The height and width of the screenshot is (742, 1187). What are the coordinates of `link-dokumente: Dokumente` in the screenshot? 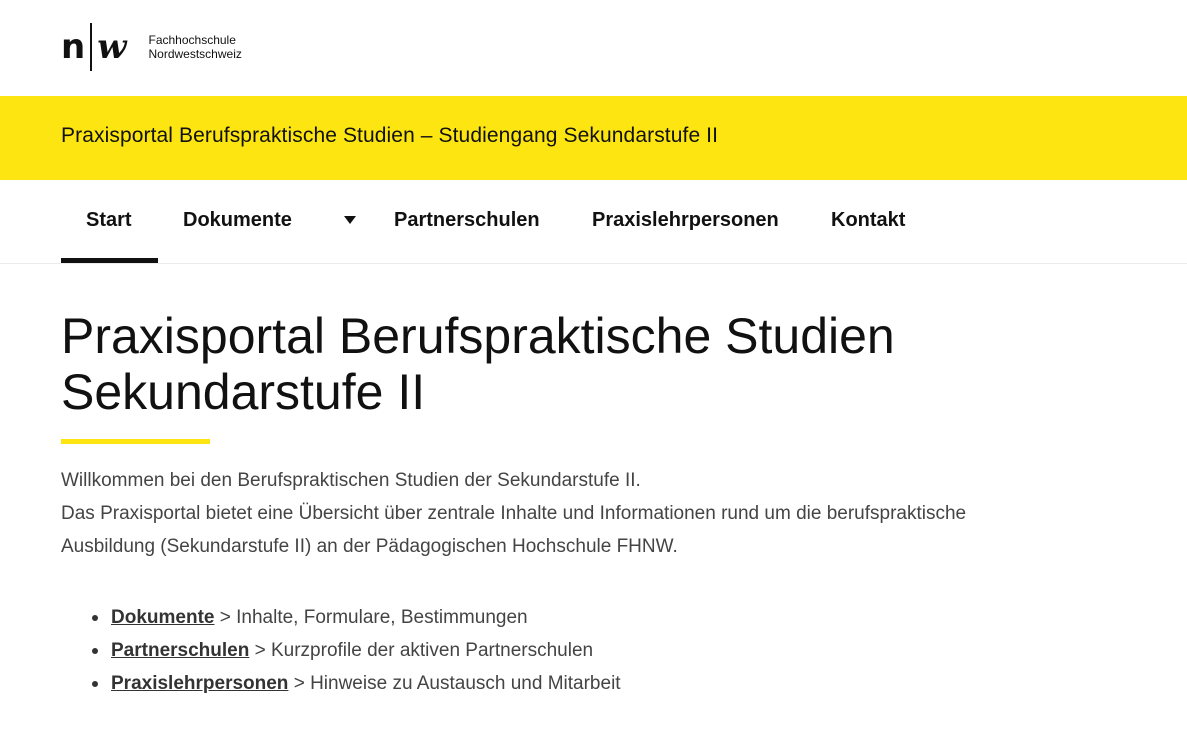 It's located at (162, 617).